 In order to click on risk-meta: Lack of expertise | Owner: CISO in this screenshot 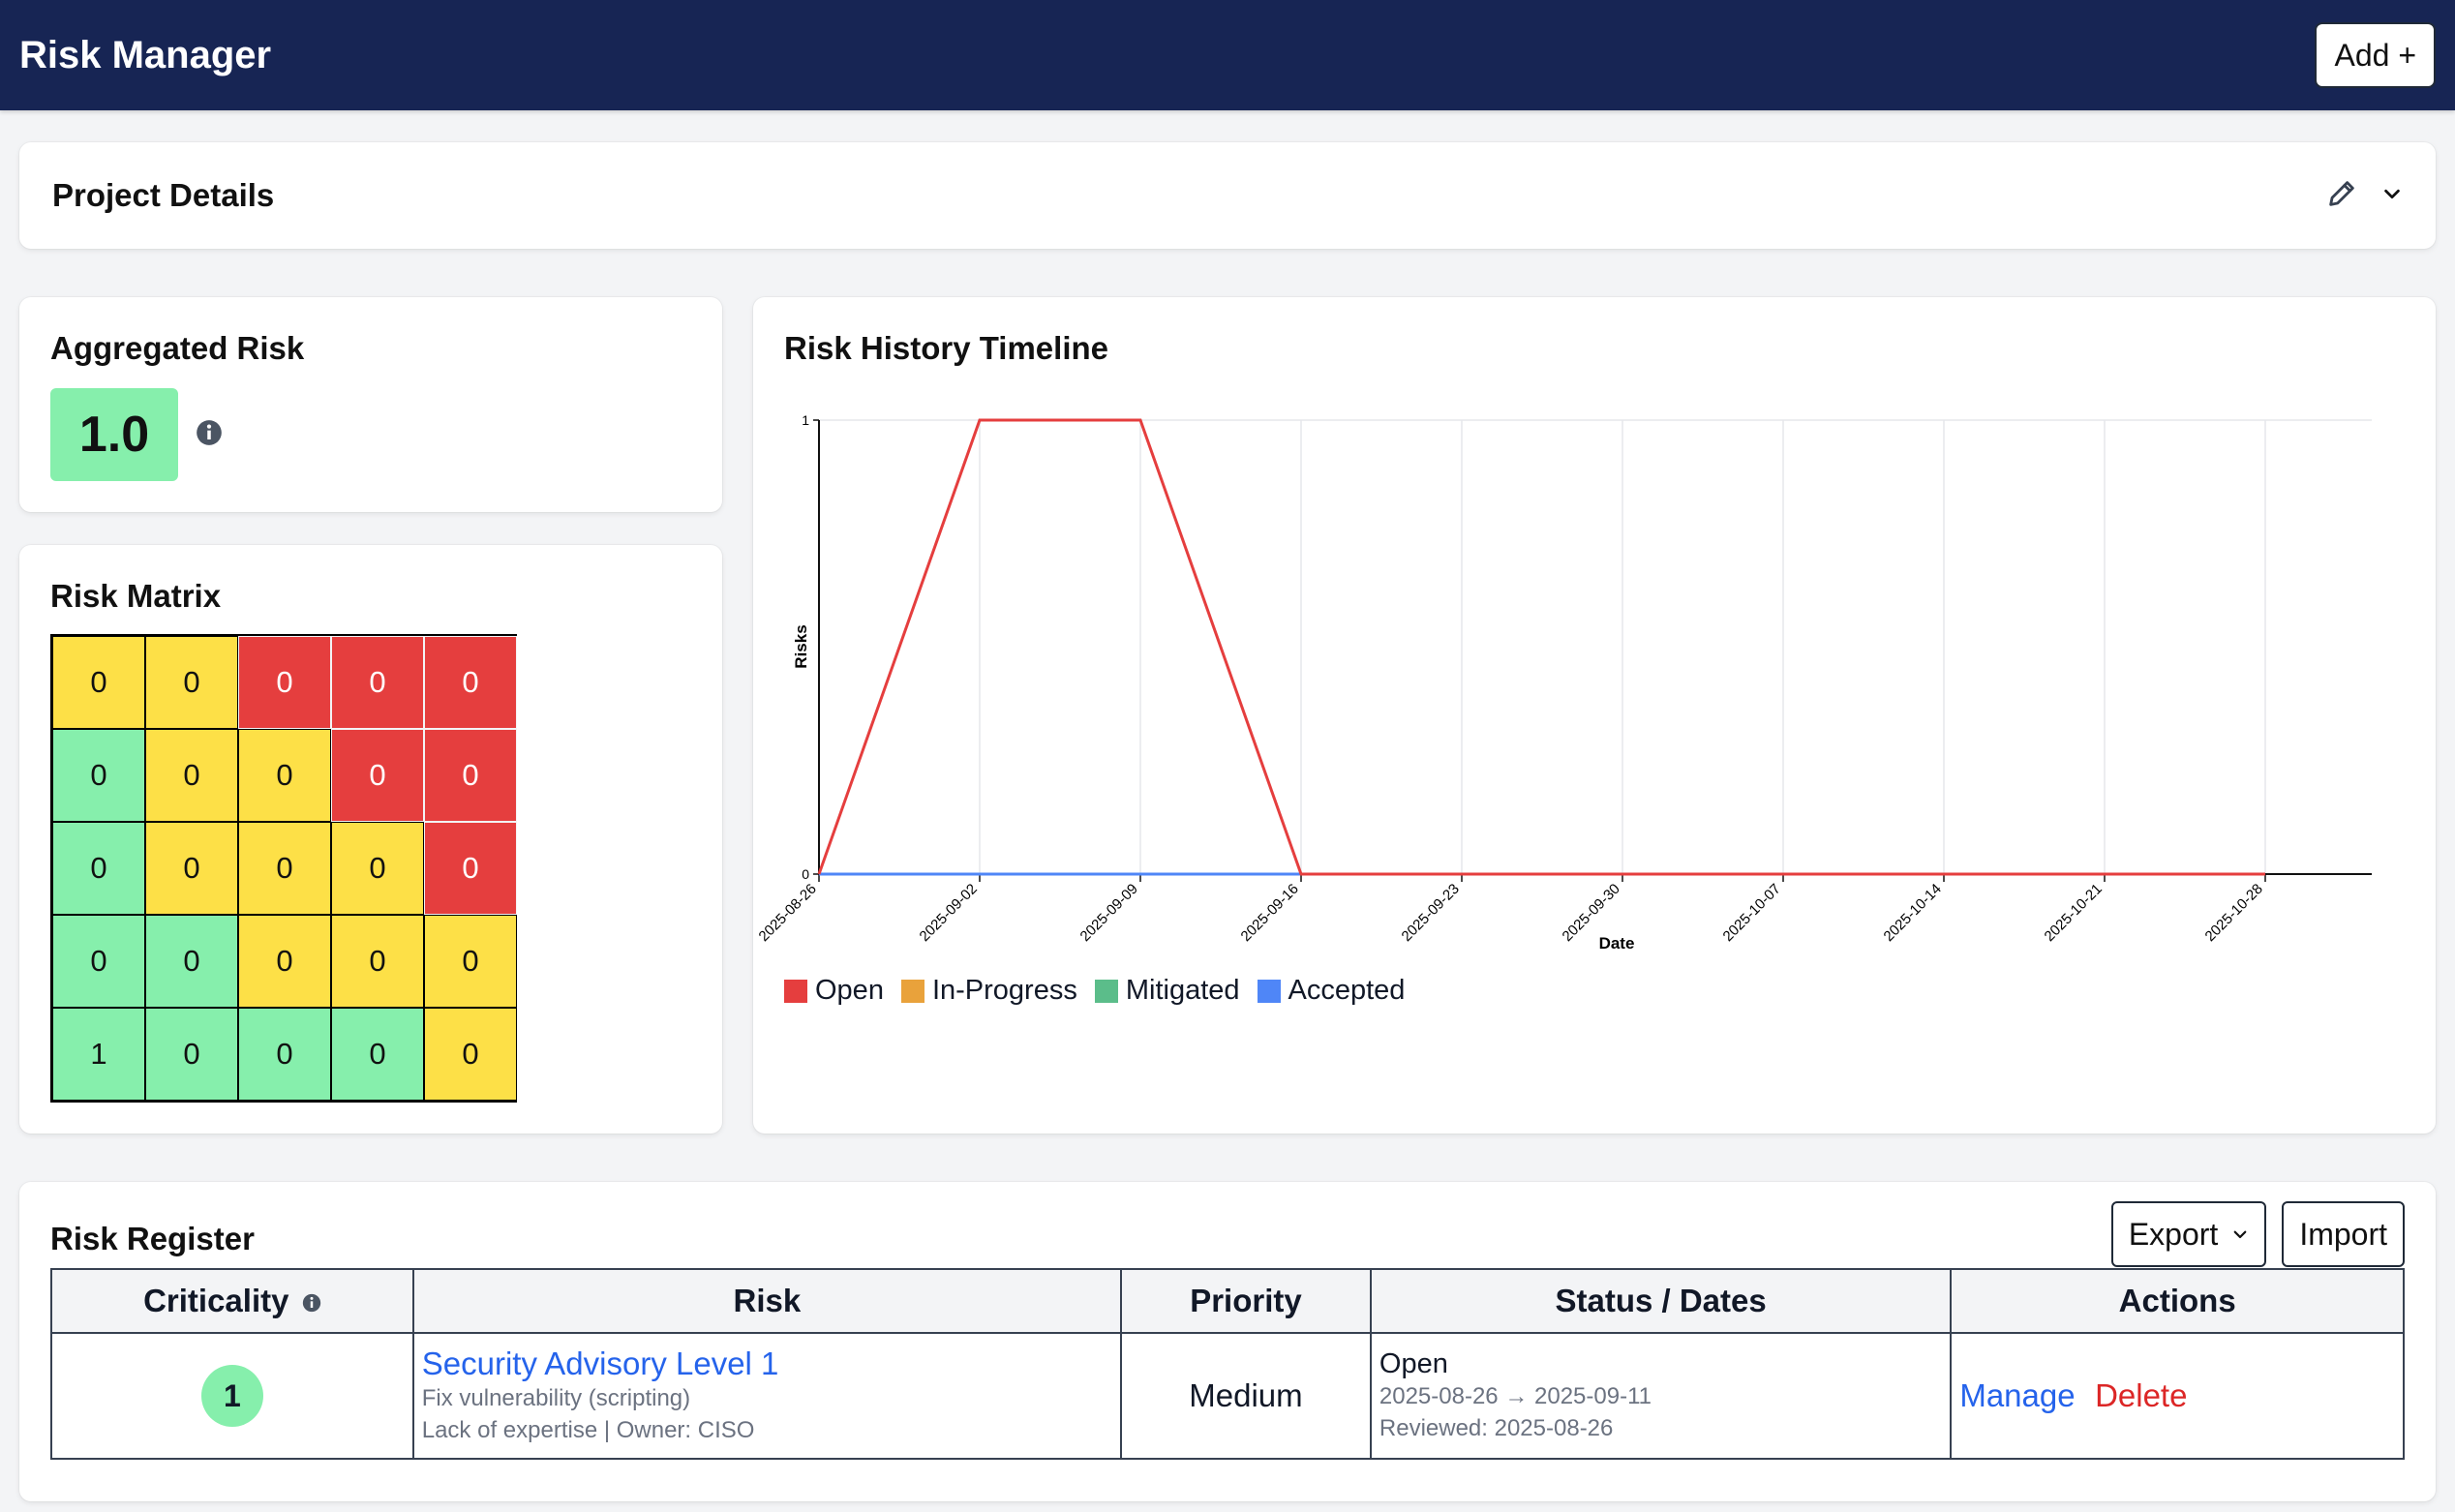, I will do `click(588, 1430)`.